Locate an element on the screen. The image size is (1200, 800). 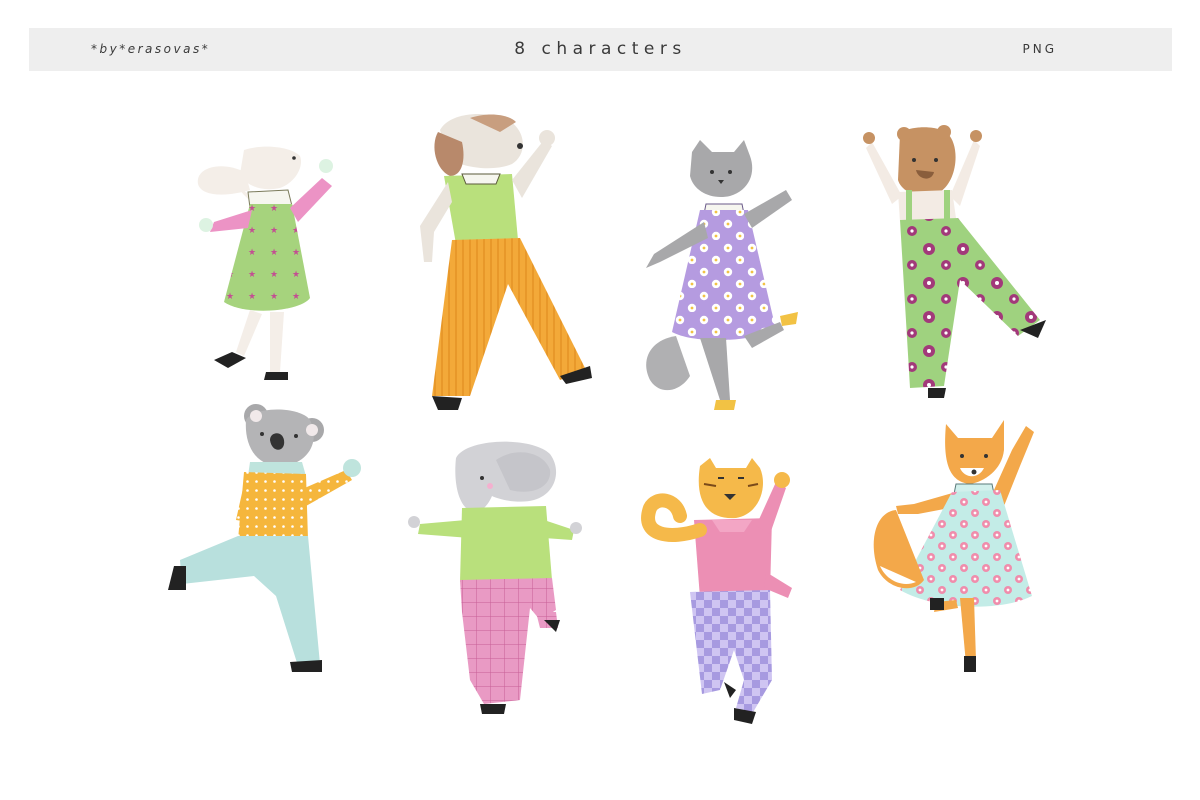
dog-icon is located at coordinates (506, 262).